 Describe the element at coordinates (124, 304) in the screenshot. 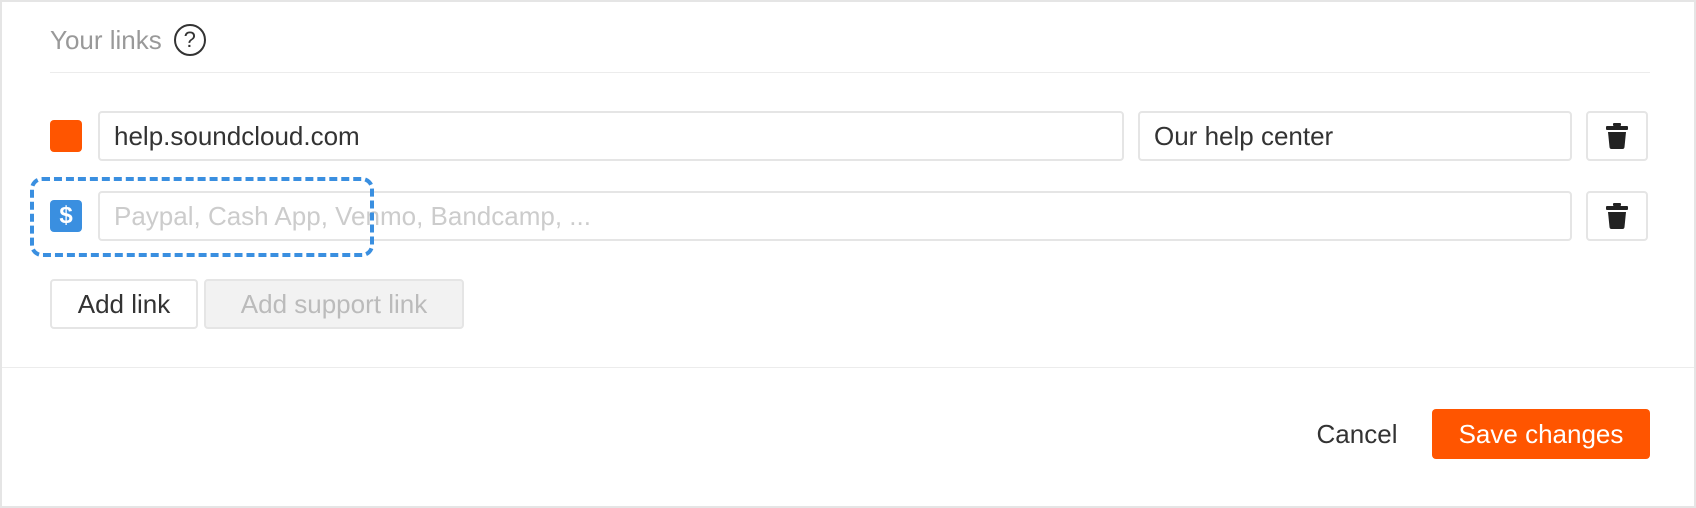

I see `add-link-button: Add link` at that location.